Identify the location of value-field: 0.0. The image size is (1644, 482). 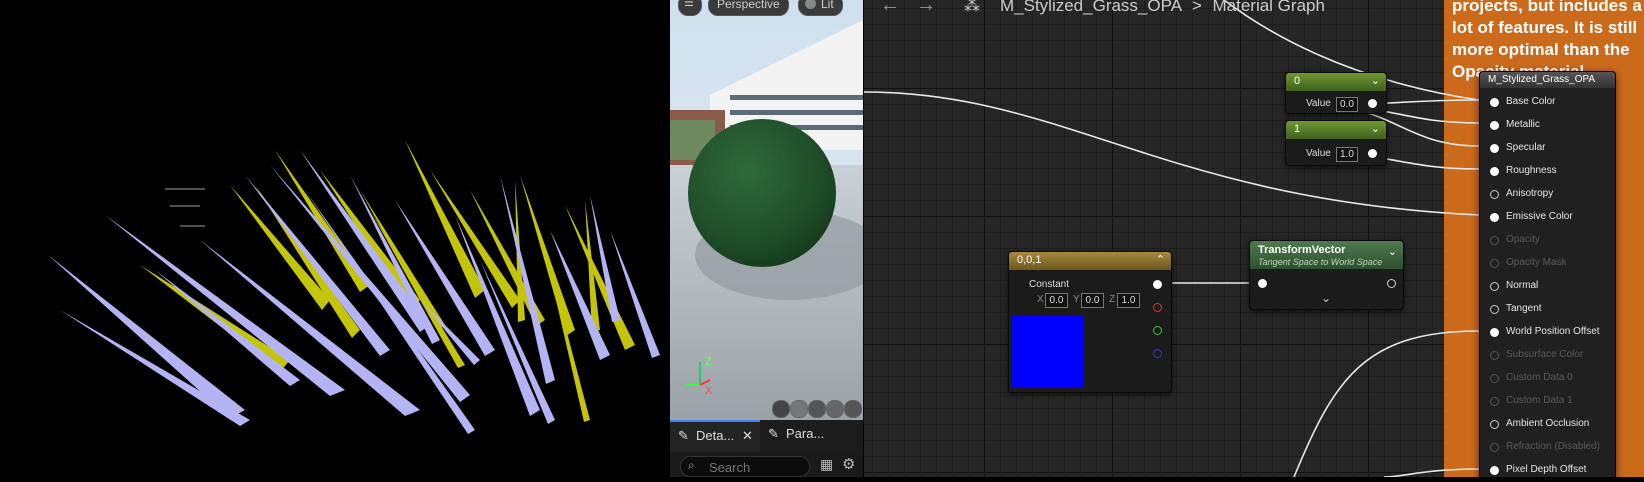
(1347, 104).